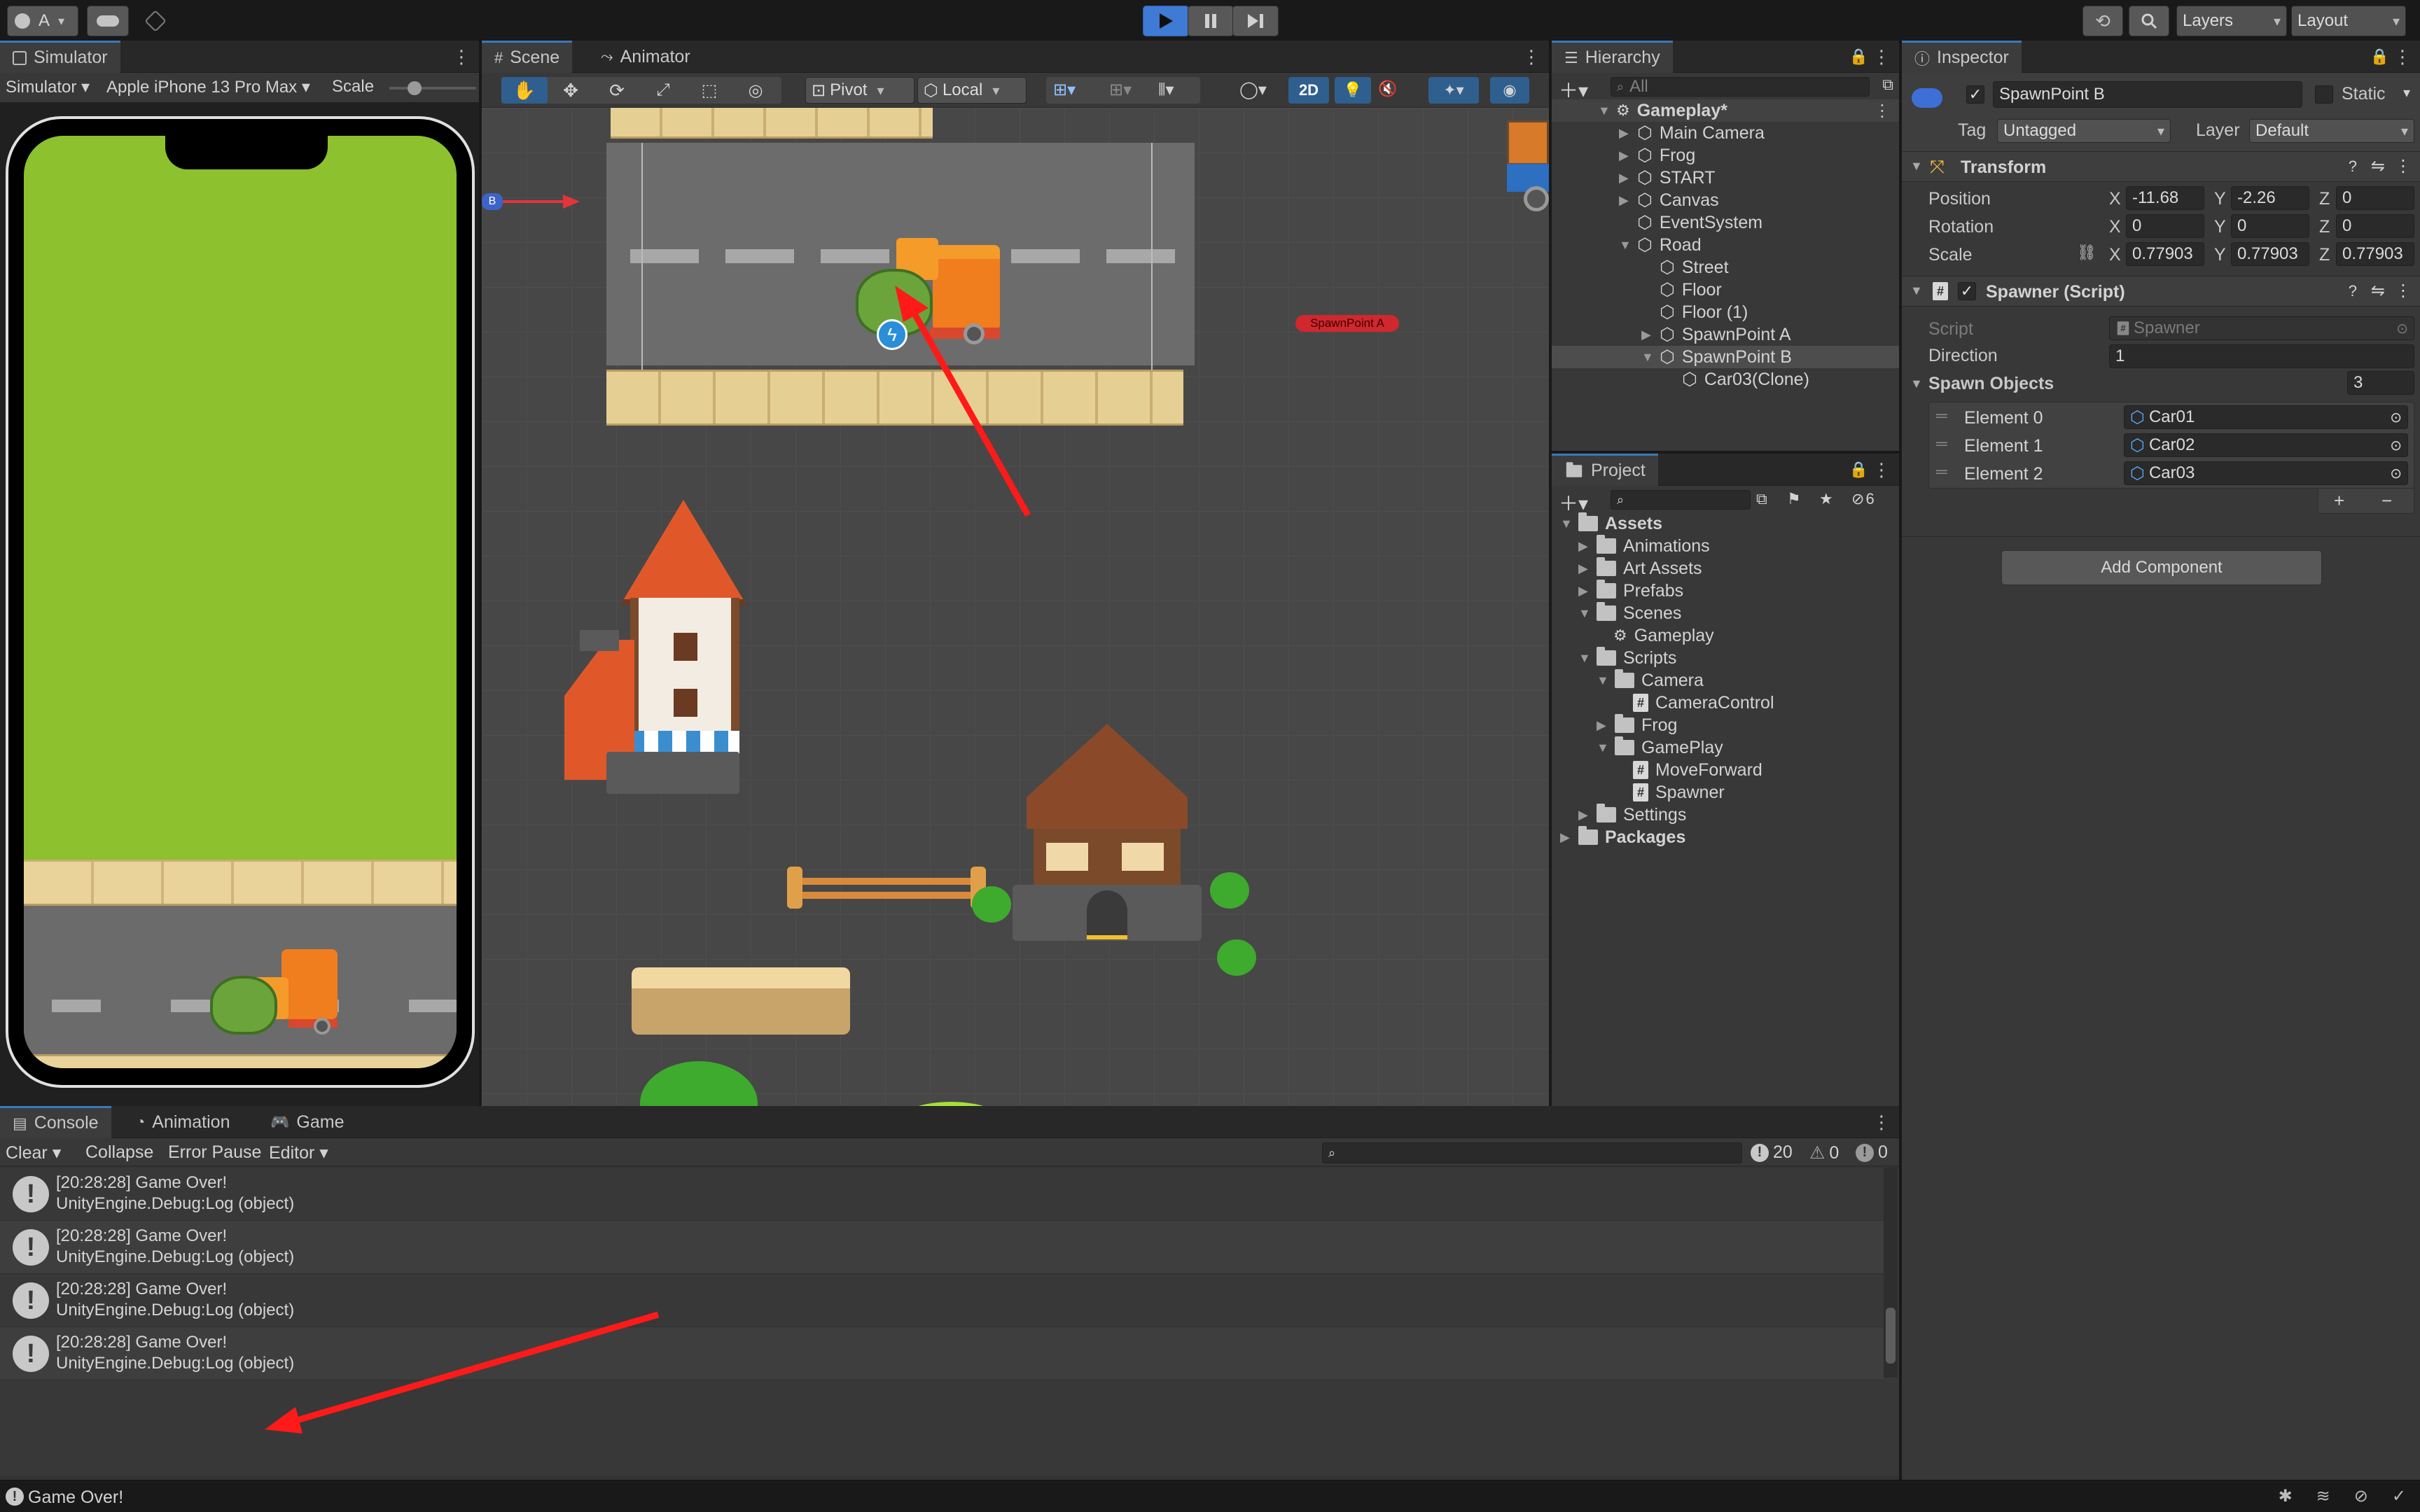  Describe the element at coordinates (1644, 546) in the screenshot. I see `tree-folder-animations: ▶ Animations` at that location.